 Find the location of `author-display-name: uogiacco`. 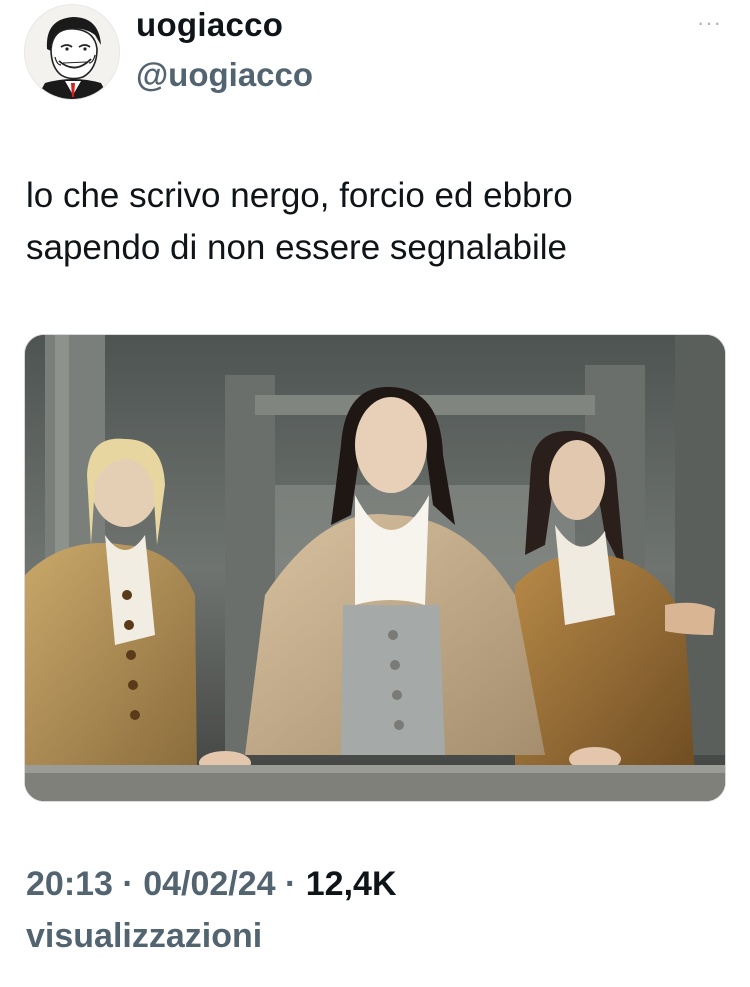

author-display-name: uogiacco is located at coordinates (209, 25).